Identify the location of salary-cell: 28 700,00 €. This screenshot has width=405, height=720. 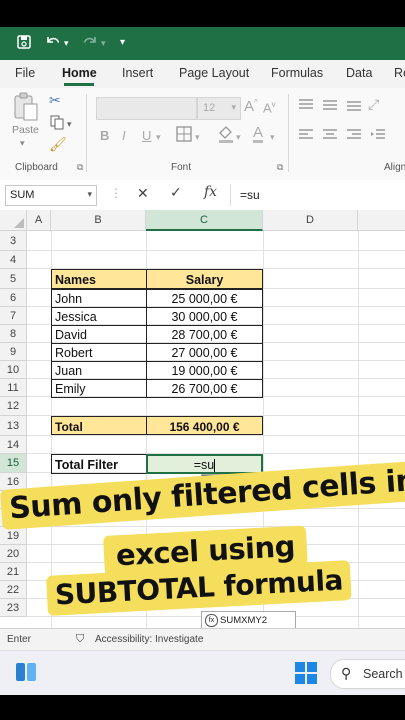
(204, 334).